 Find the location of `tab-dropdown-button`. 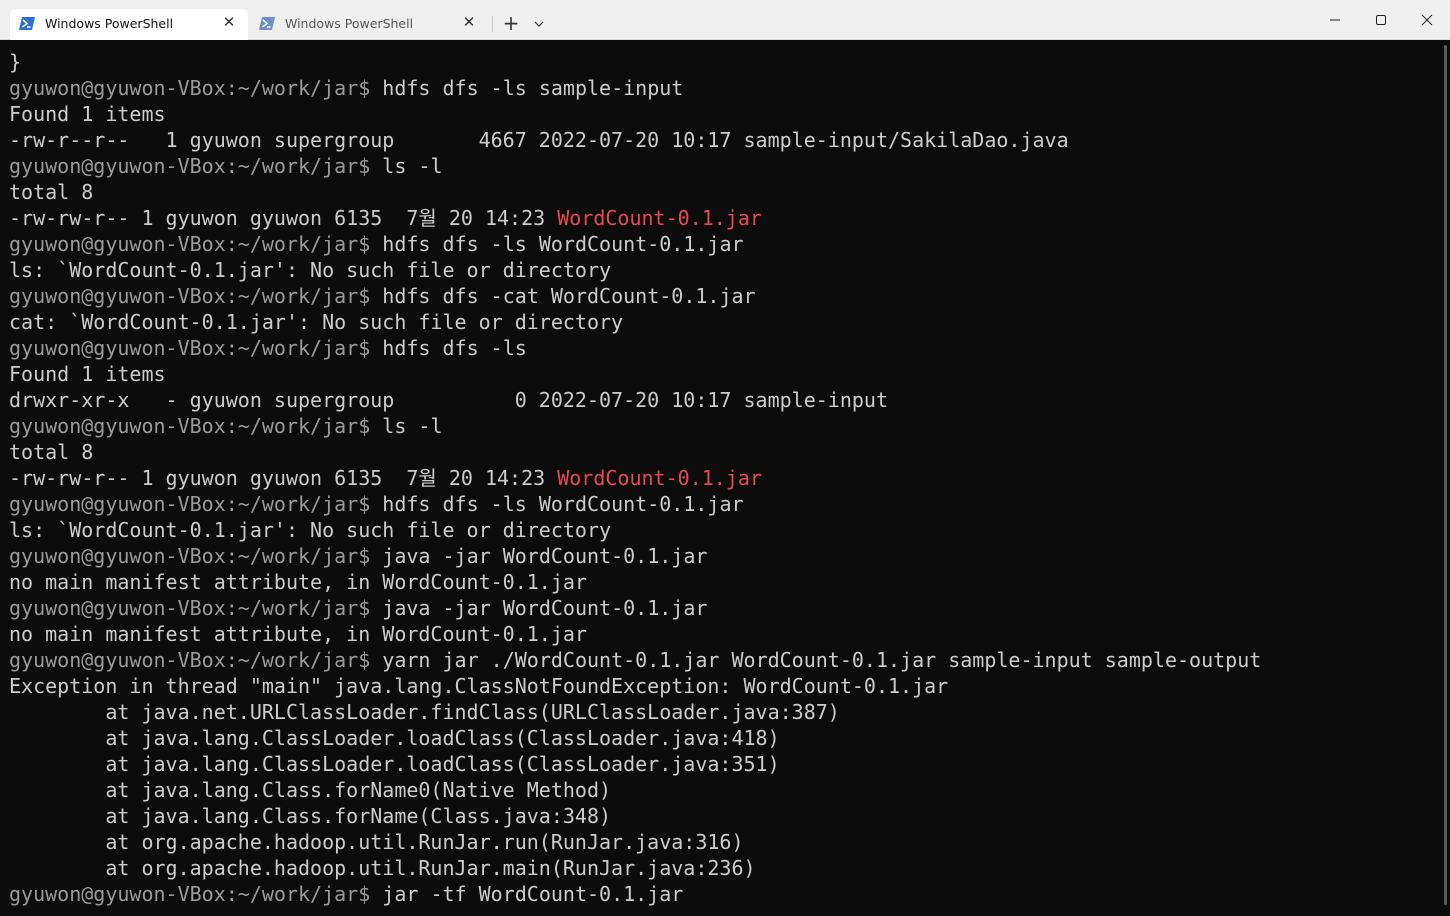

tab-dropdown-button is located at coordinates (539, 24).